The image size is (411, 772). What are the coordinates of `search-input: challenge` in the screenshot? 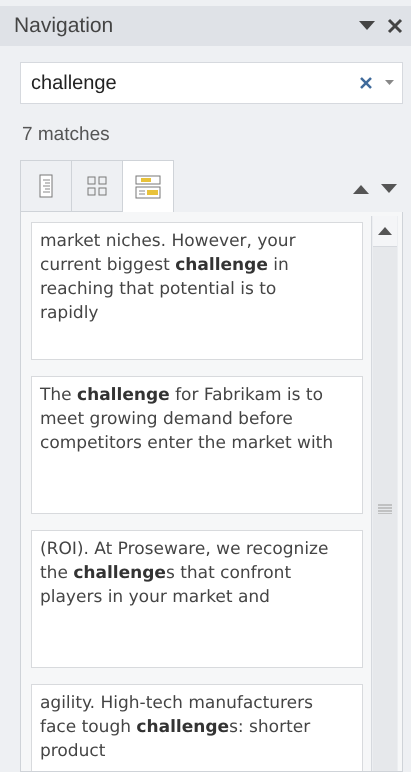 It's located at (188, 83).